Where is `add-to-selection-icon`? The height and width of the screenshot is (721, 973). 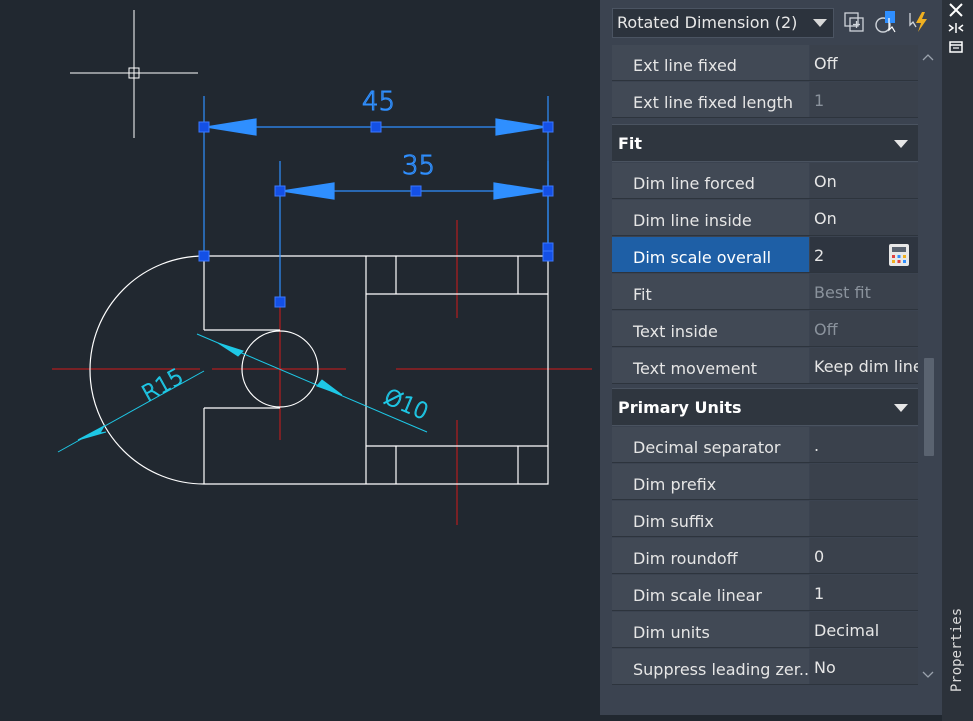 add-to-selection-icon is located at coordinates (854, 22).